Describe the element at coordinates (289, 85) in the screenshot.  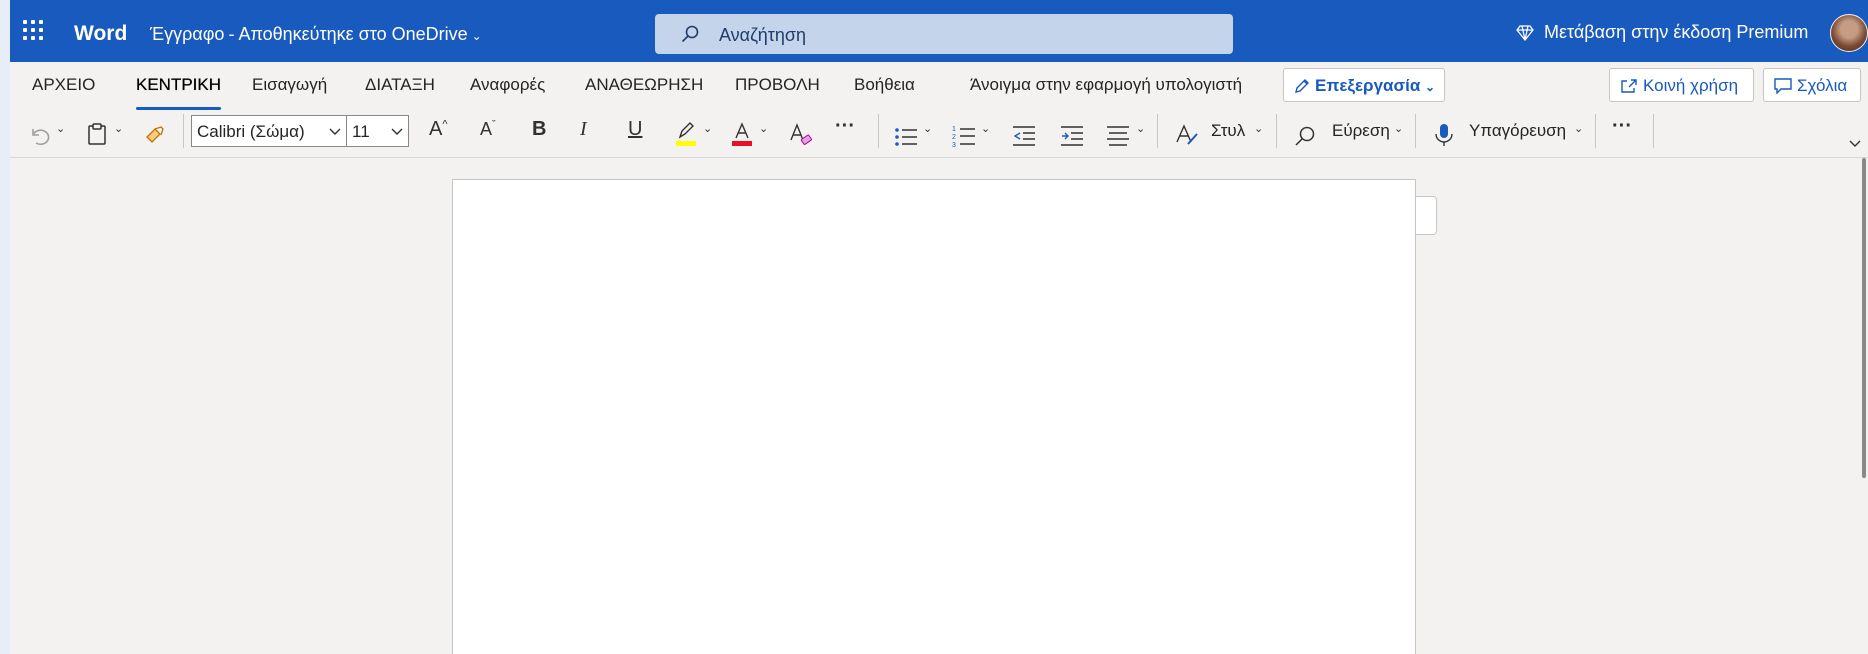
I see `tab-insert: Εισαγωγή` at that location.